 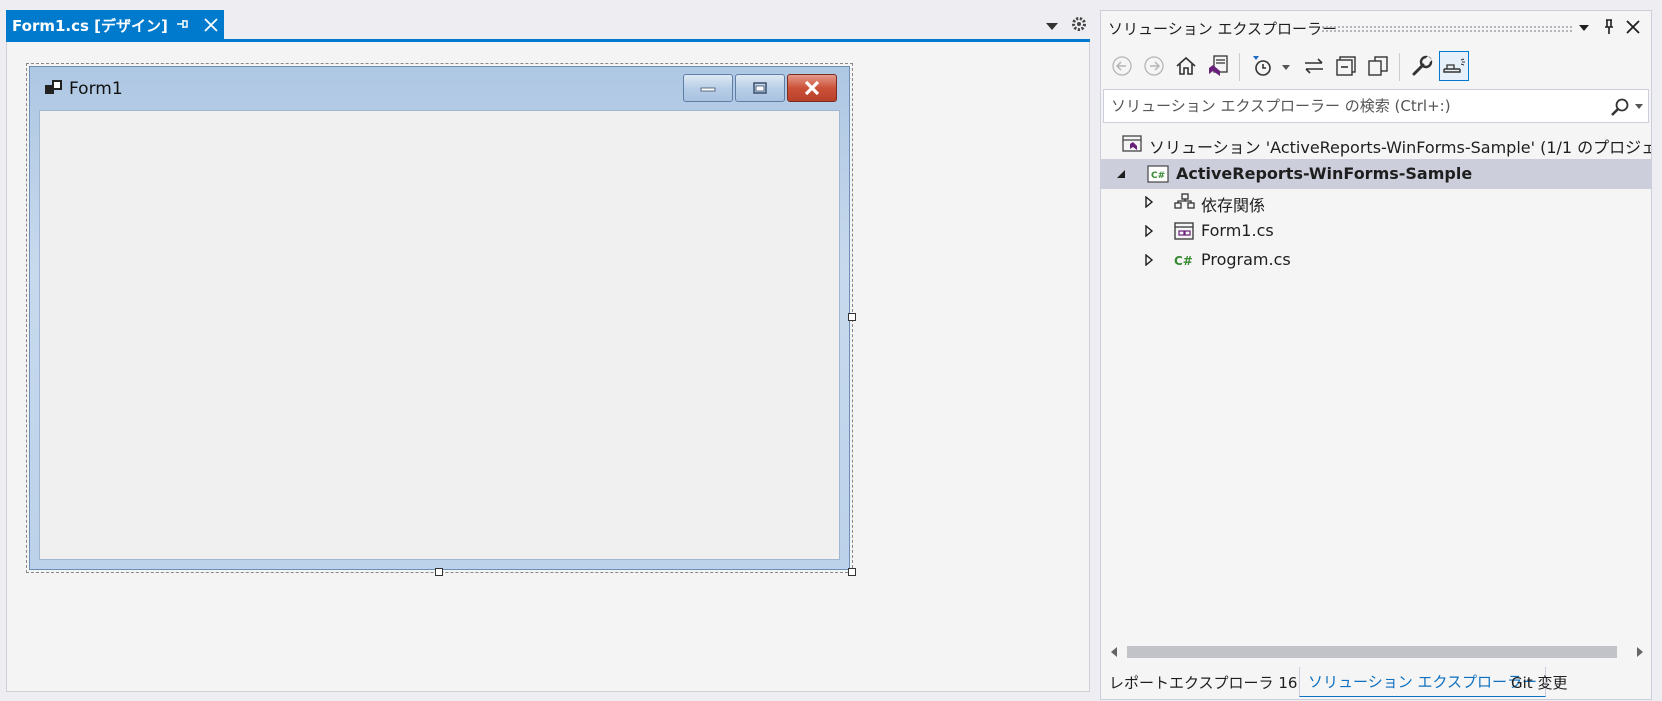 What do you see at coordinates (1079, 24) in the screenshot?
I see `gear-icon` at bounding box center [1079, 24].